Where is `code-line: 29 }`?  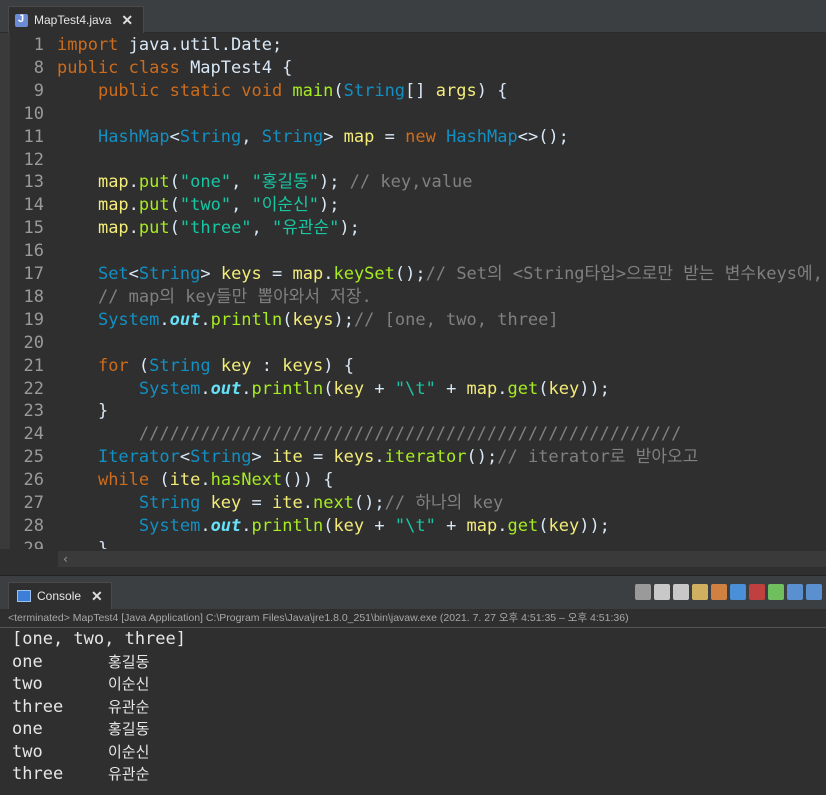
code-line: 29 } is located at coordinates (413, 543).